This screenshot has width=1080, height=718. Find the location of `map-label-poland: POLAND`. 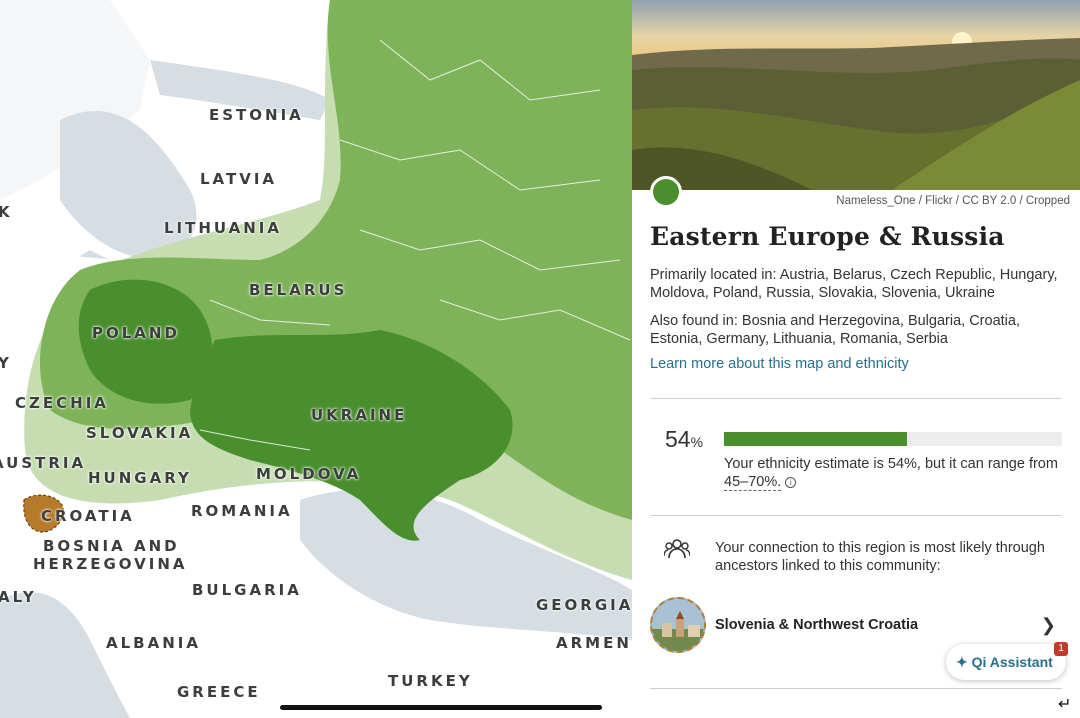

map-label-poland: POLAND is located at coordinates (136, 333).